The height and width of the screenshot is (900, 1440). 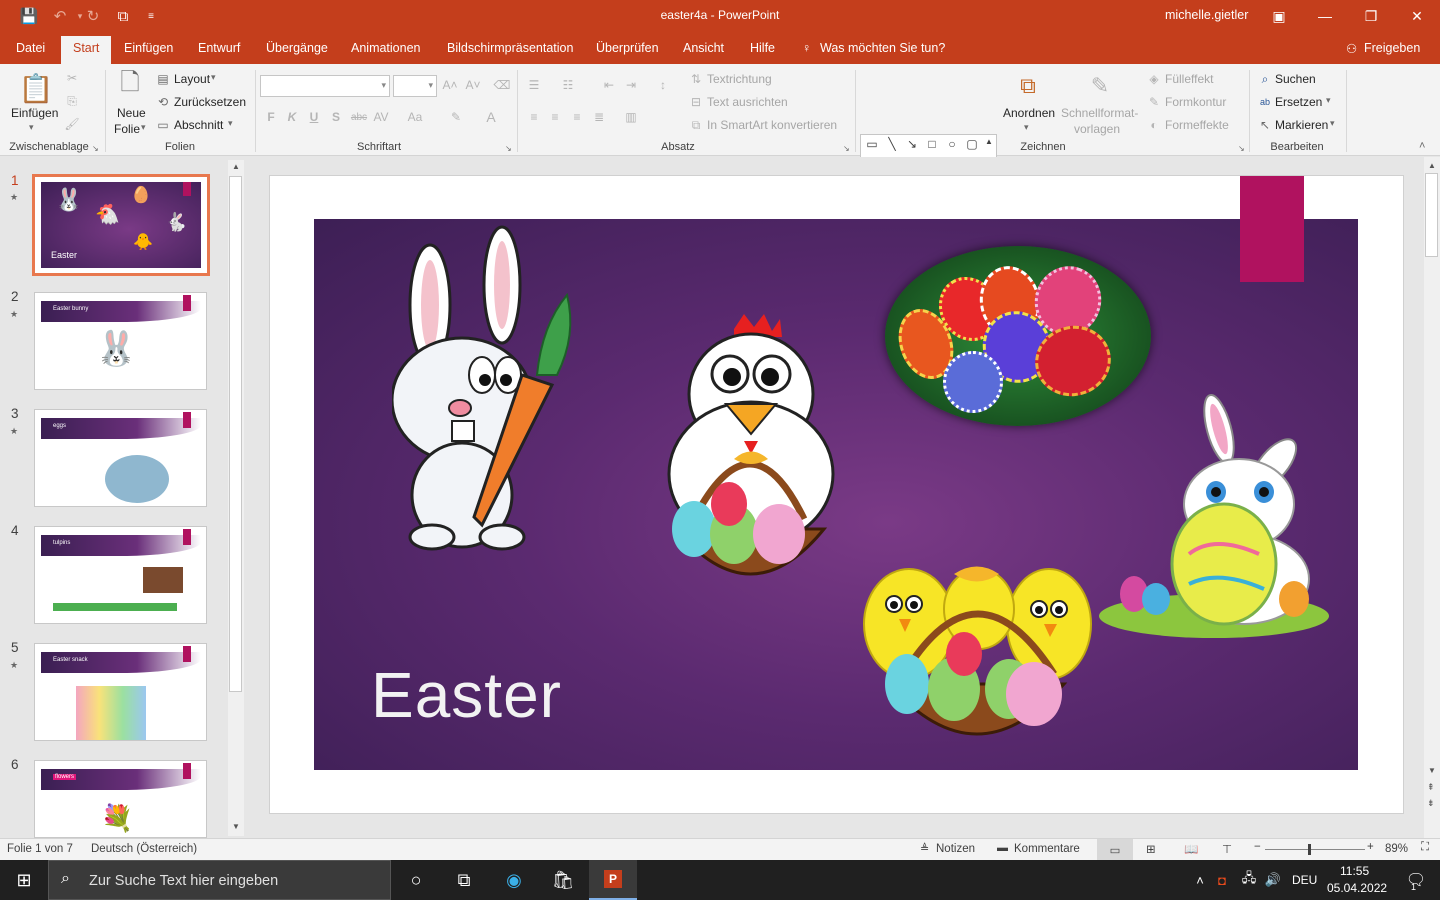 What do you see at coordinates (1047, 849) in the screenshot?
I see `comments-button: Kommentare` at bounding box center [1047, 849].